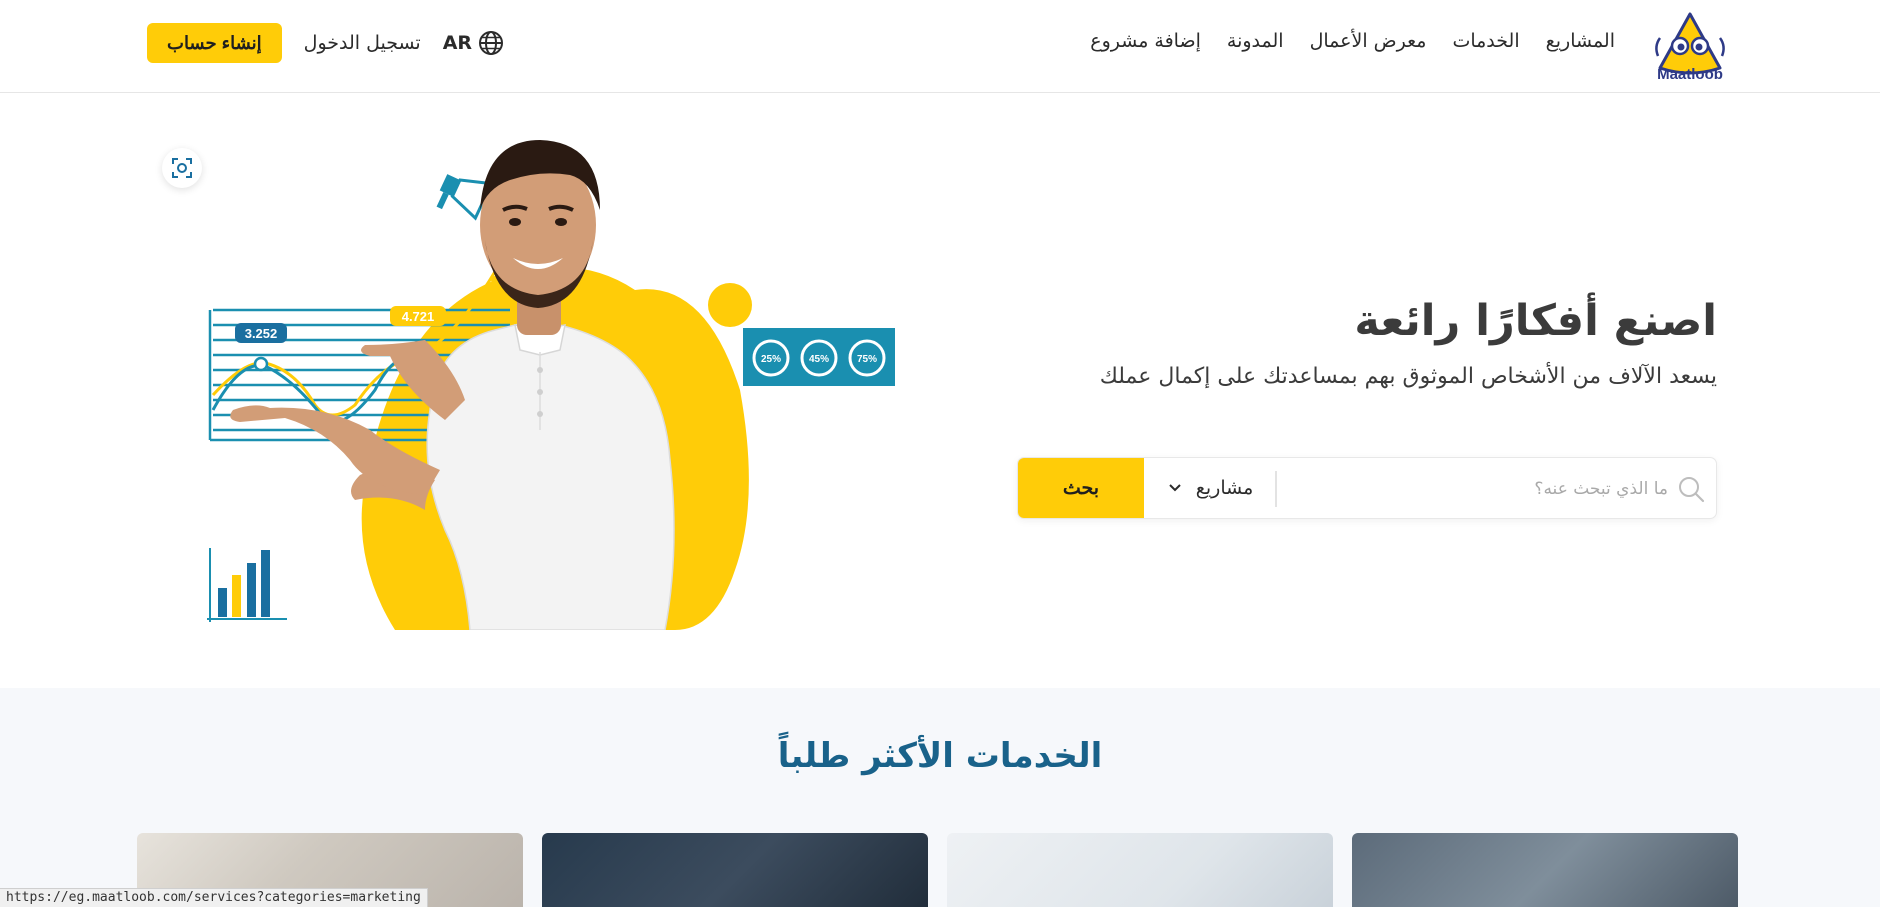 Image resolution: width=1880 pixels, height=907 pixels. I want to click on language-code: AR, so click(457, 43).